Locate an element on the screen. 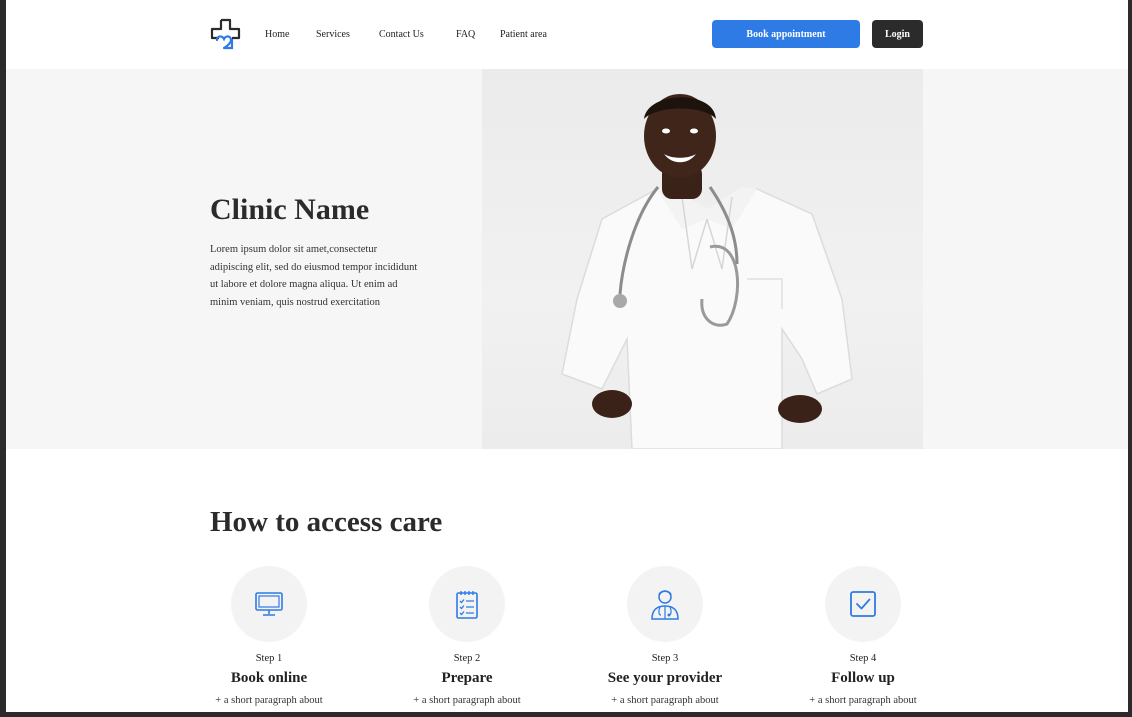  step-title: See your provider is located at coordinates (665, 678).